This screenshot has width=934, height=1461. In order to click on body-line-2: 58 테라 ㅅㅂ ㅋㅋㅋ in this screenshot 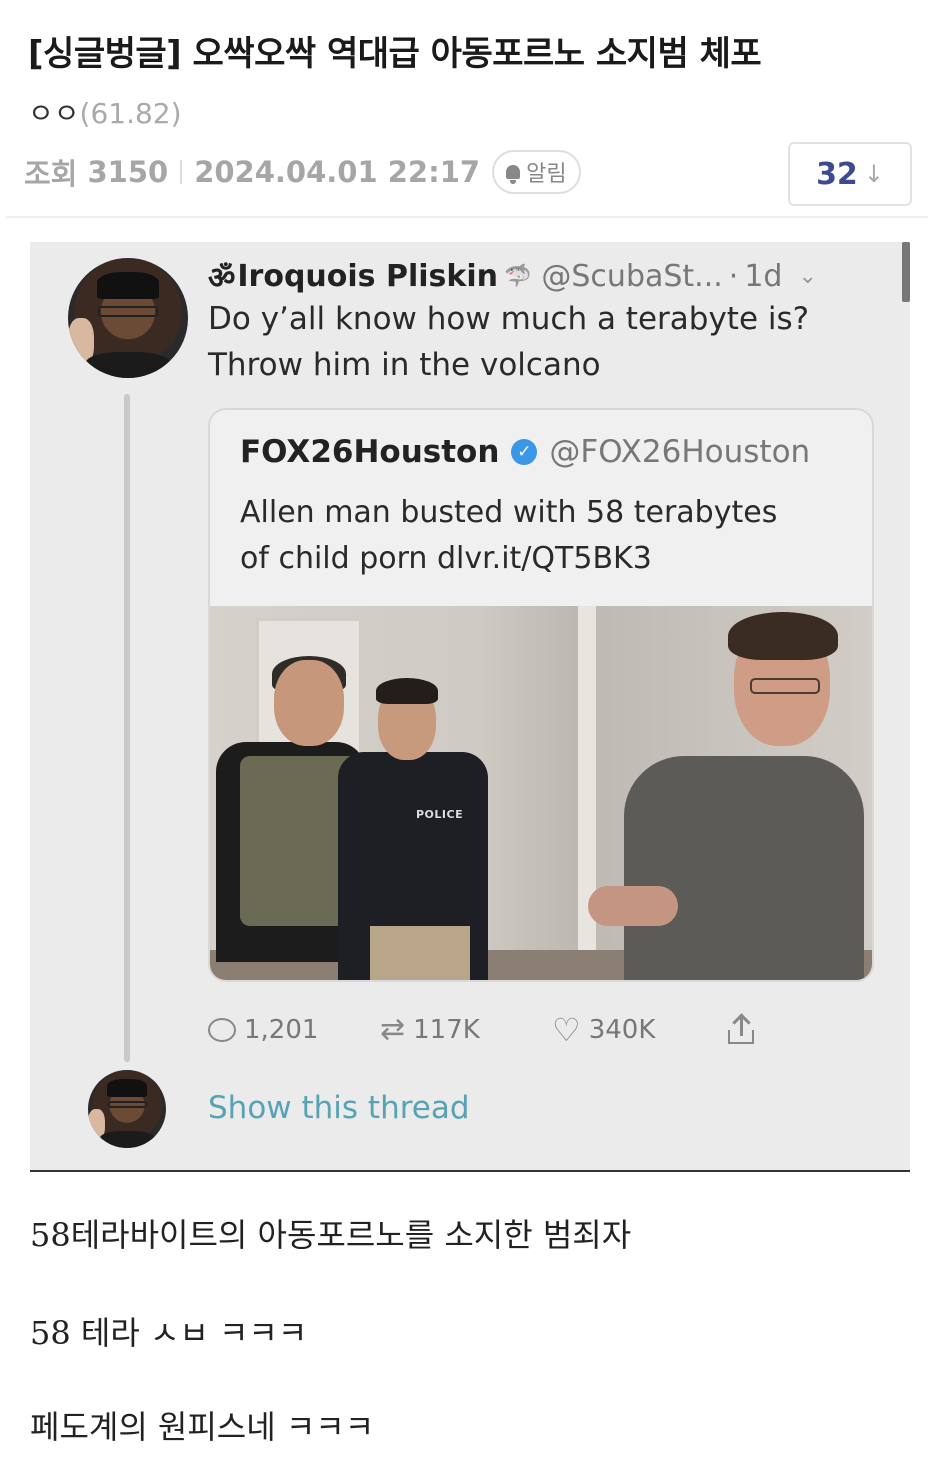, I will do `click(169, 1333)`.